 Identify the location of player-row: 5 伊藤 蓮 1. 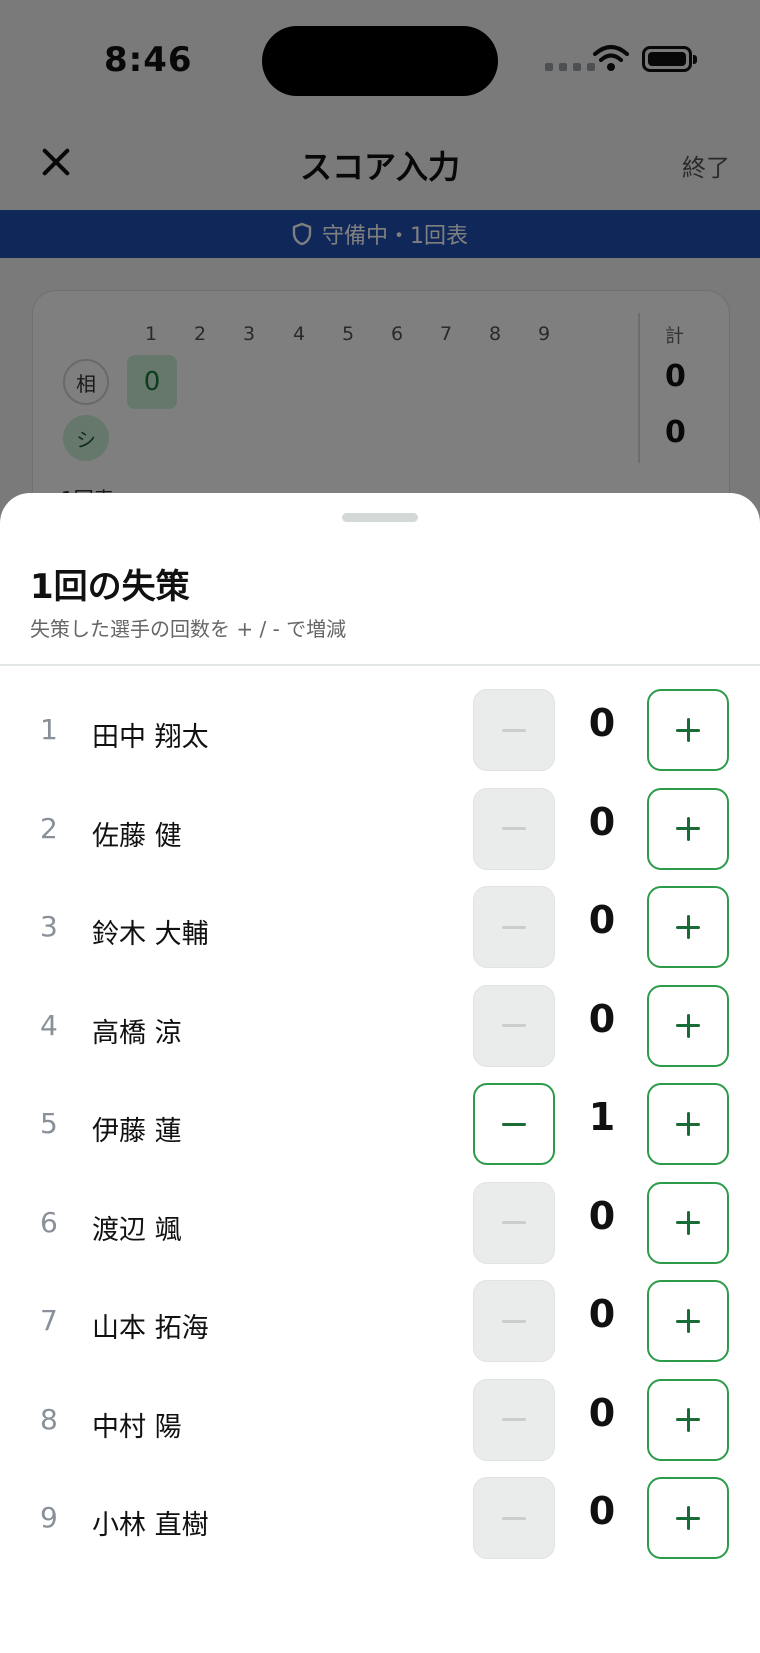
(380, 1132).